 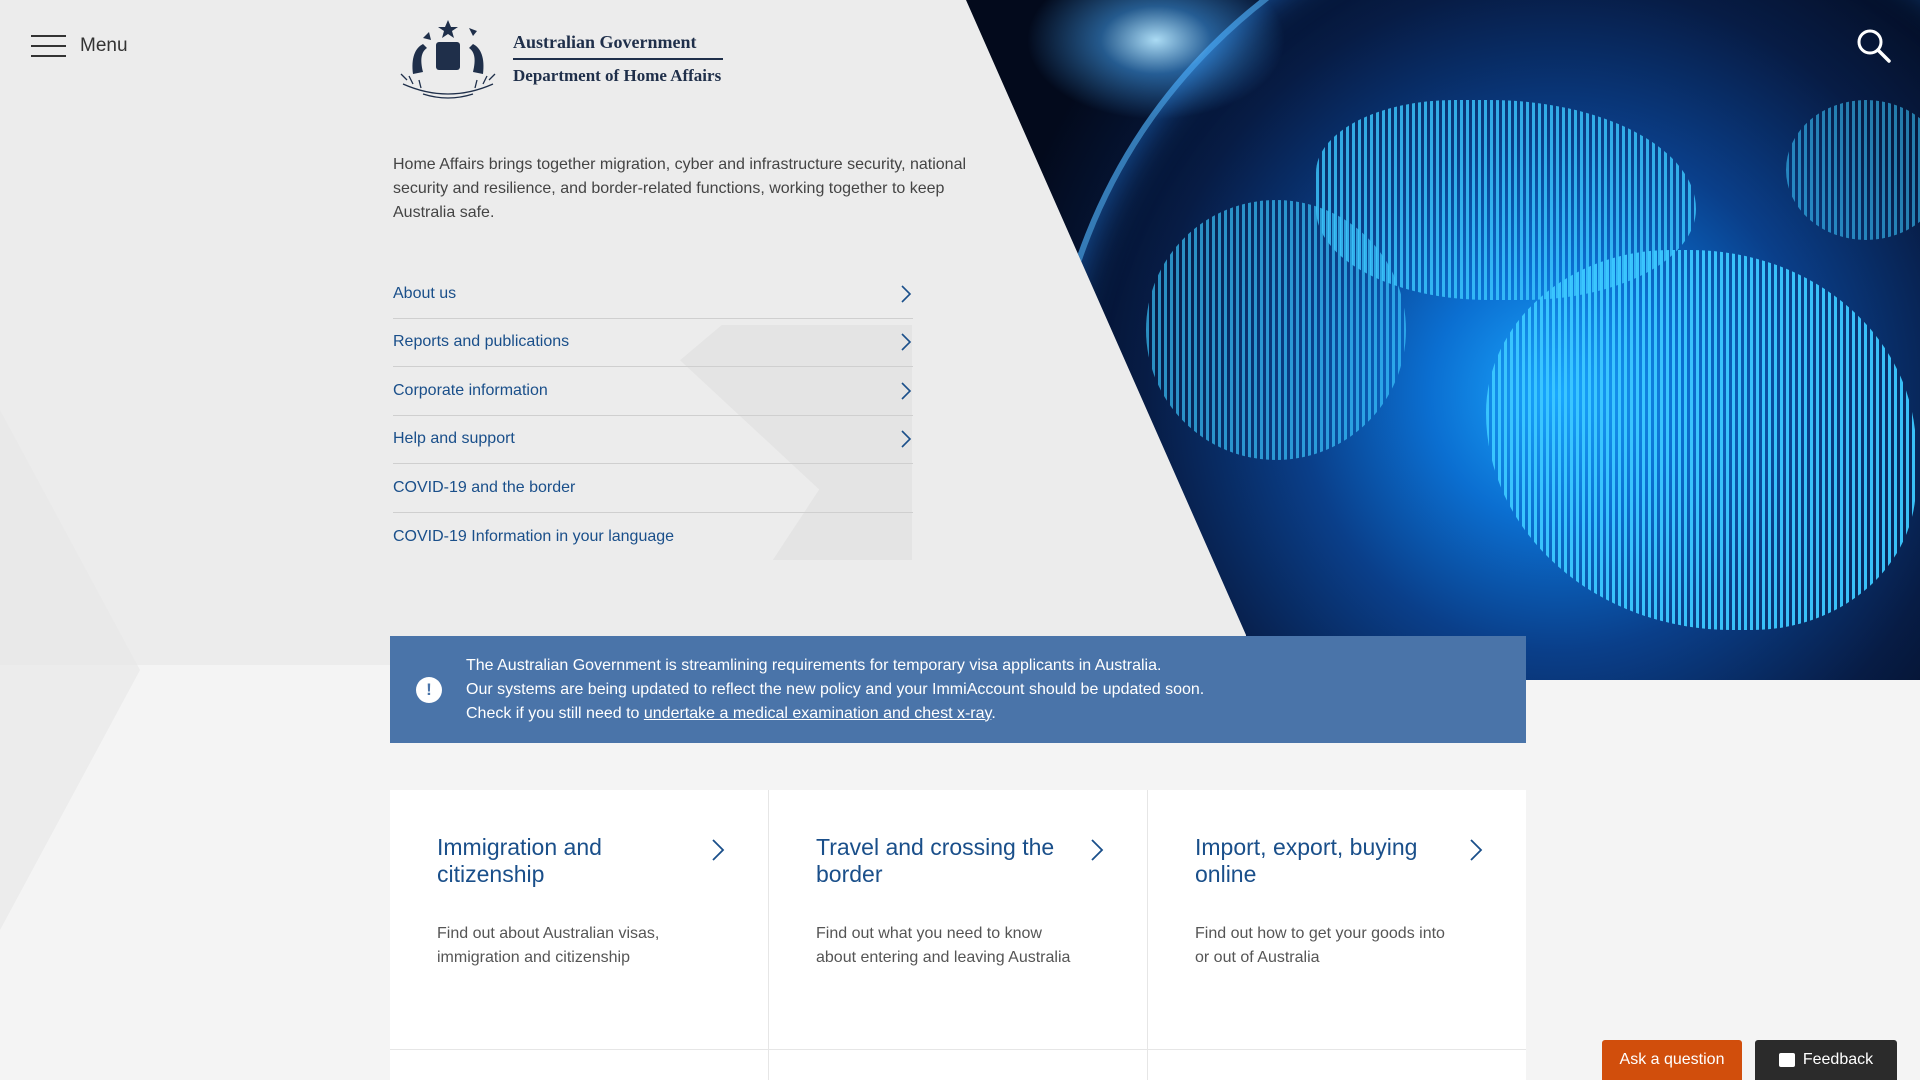 What do you see at coordinates (48, 46) in the screenshot?
I see `hamburger-icon` at bounding box center [48, 46].